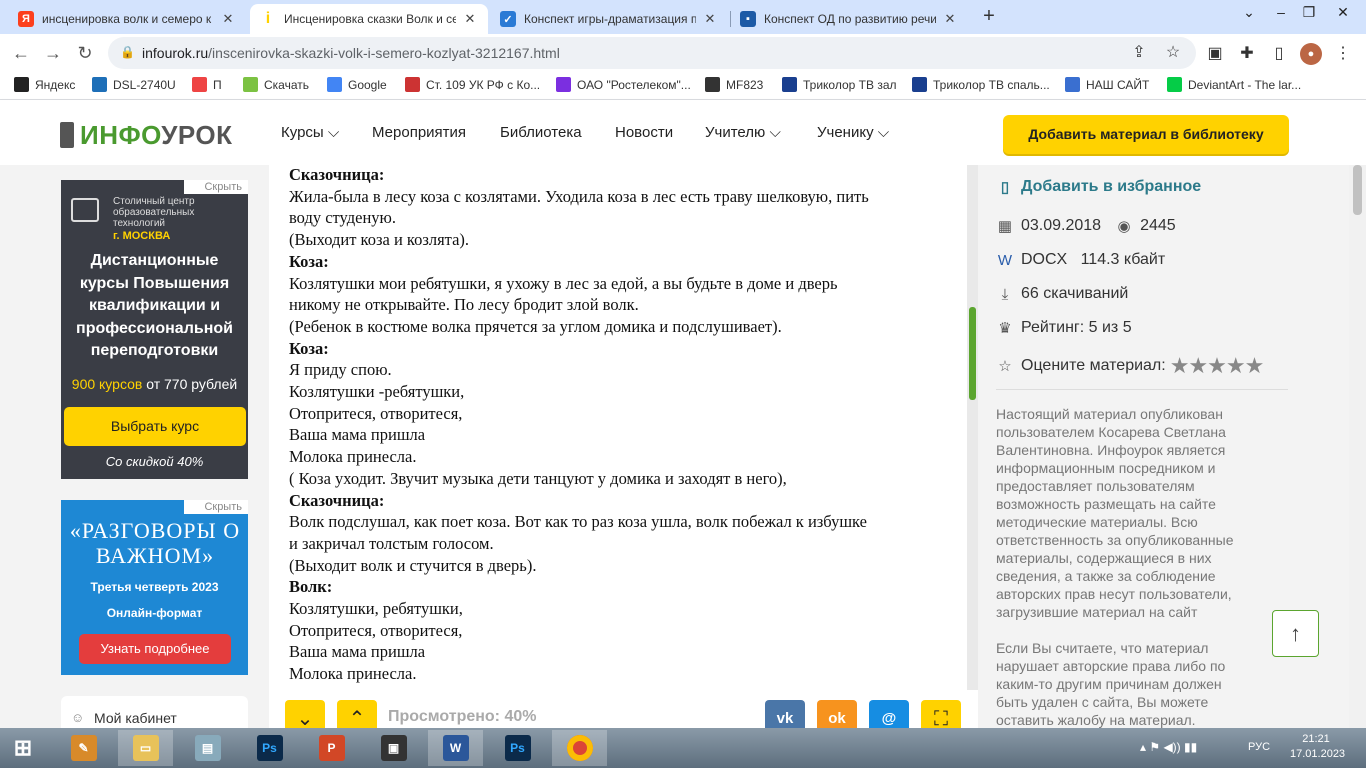  What do you see at coordinates (146, 135) in the screenshot?
I see `site-logo: ИНФОУРОК` at bounding box center [146, 135].